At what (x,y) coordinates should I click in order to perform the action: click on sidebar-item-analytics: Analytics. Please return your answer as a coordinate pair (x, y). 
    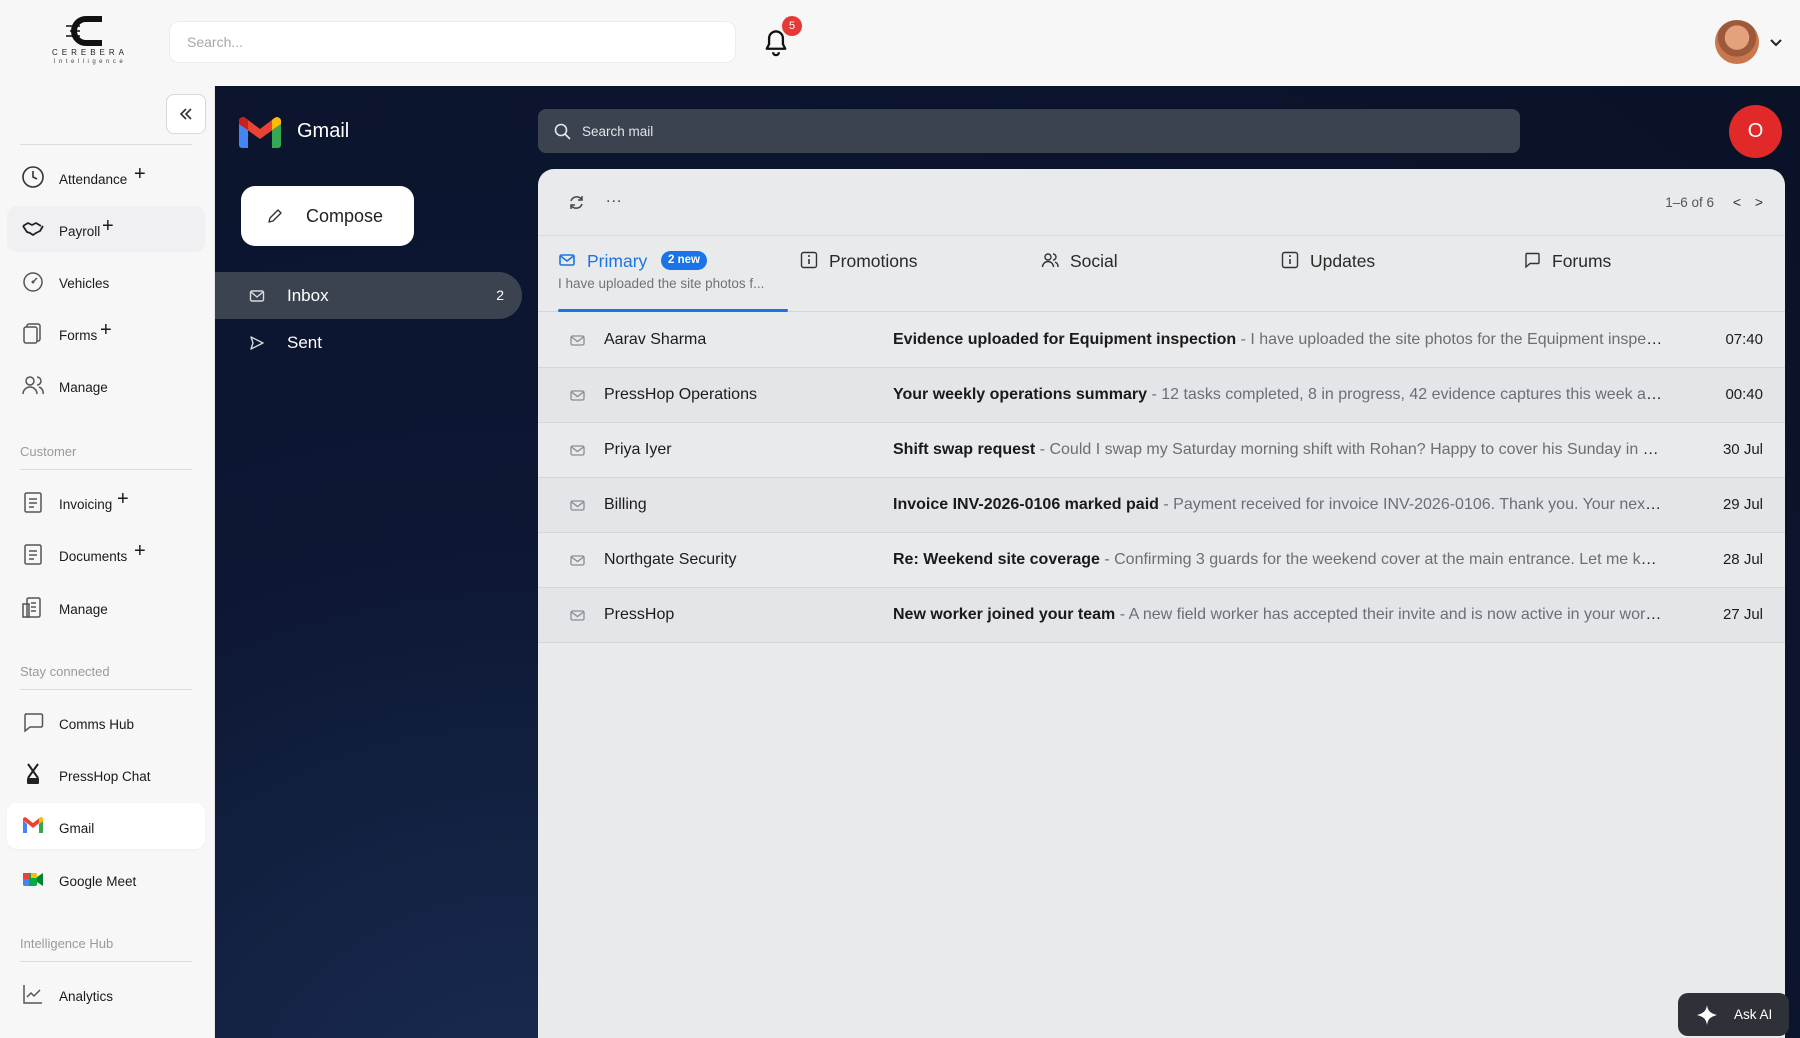
    Looking at the image, I should click on (106, 994).